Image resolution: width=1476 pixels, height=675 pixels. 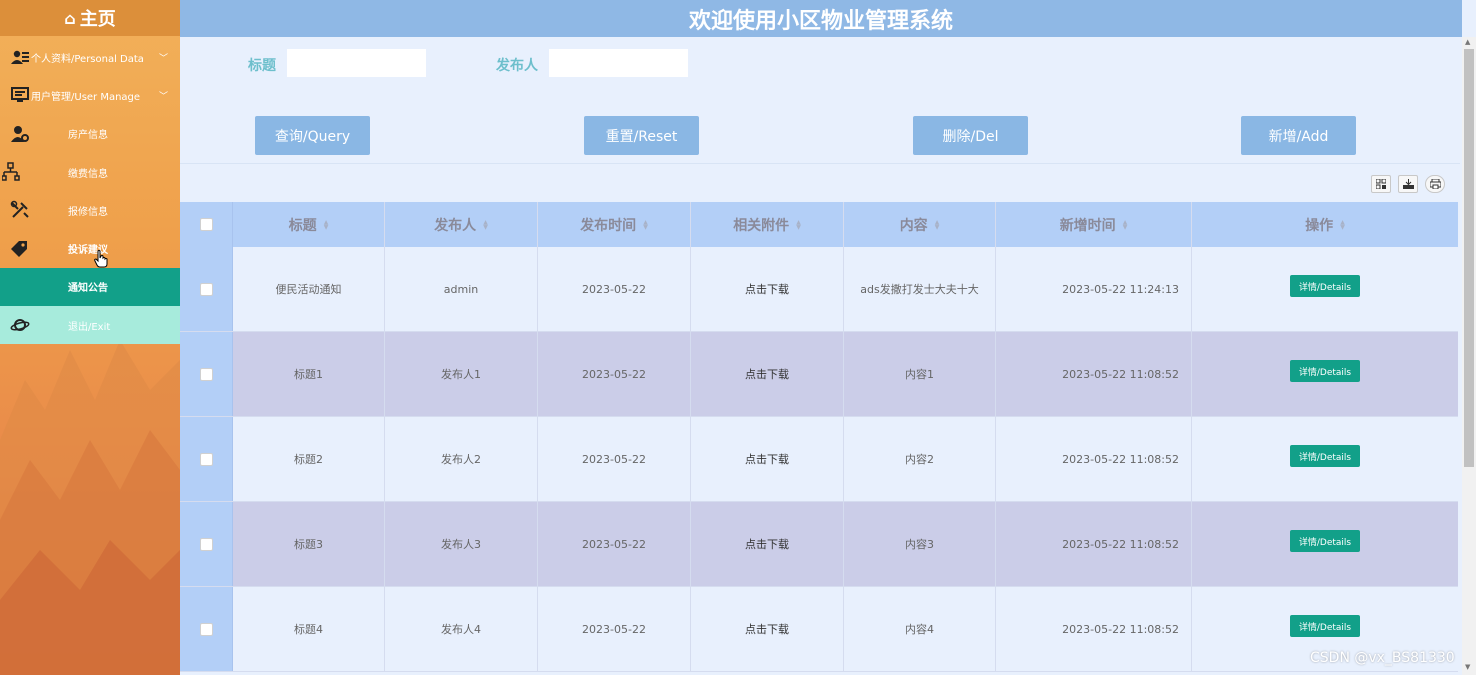 I want to click on cell-content: 内容1, so click(x=920, y=374).